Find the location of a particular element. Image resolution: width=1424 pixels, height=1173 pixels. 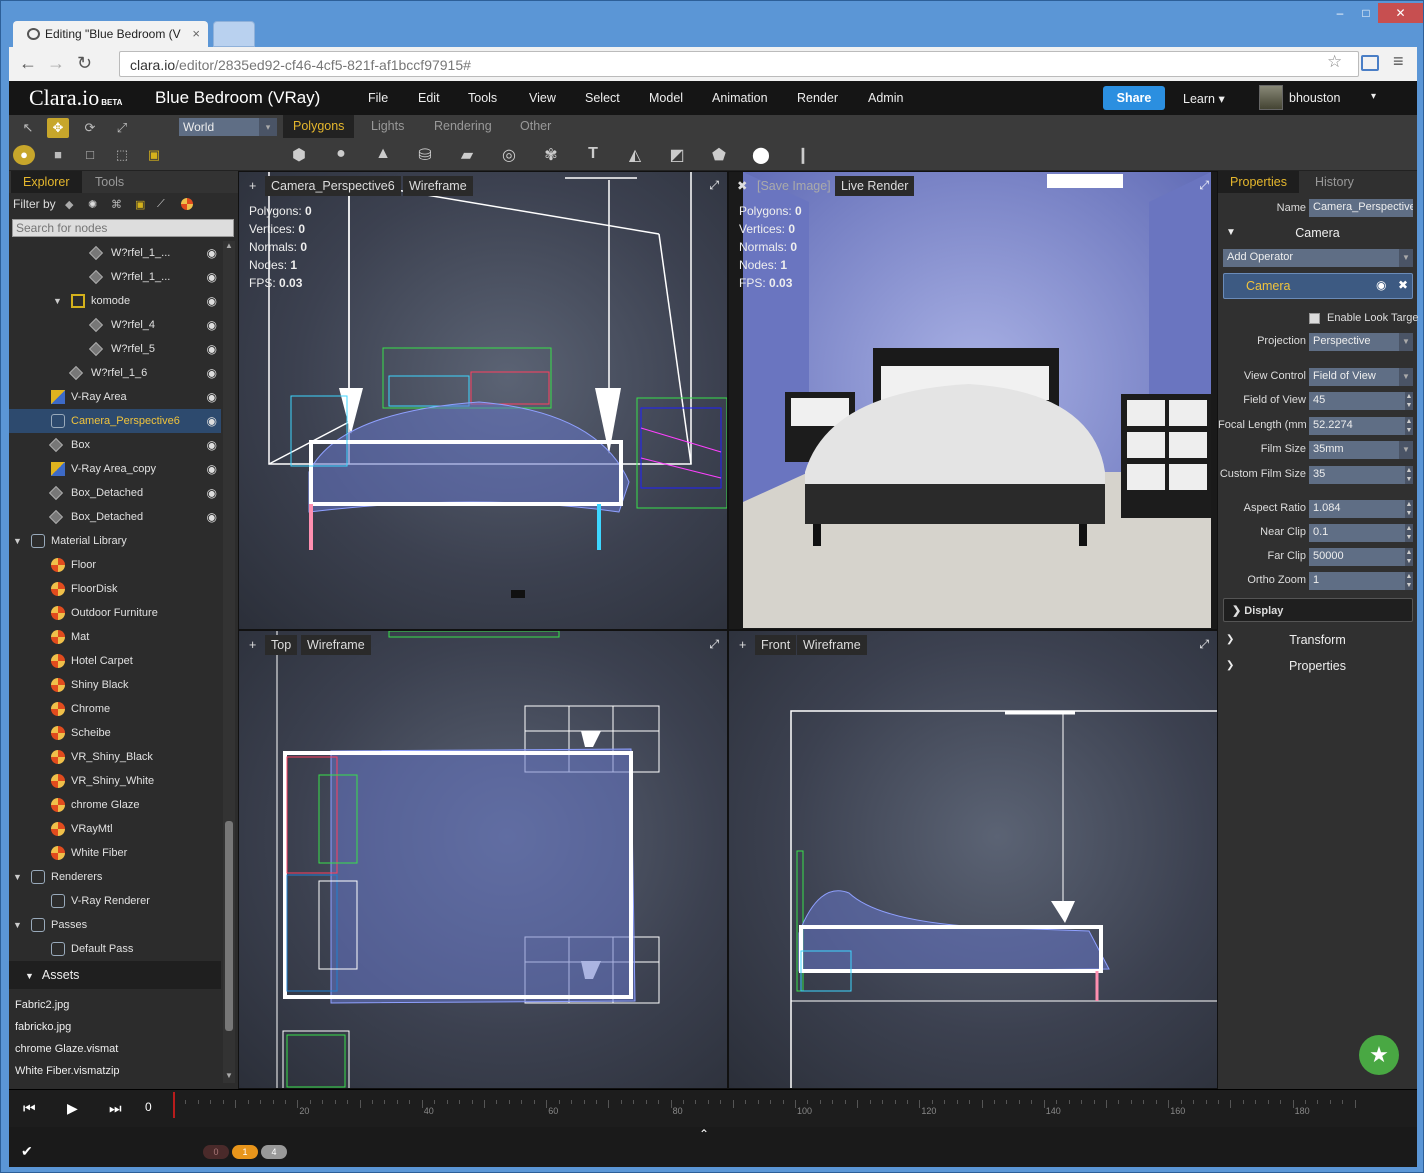

custom-film-stepper: ▲ ▼ is located at coordinates (1409, 475).